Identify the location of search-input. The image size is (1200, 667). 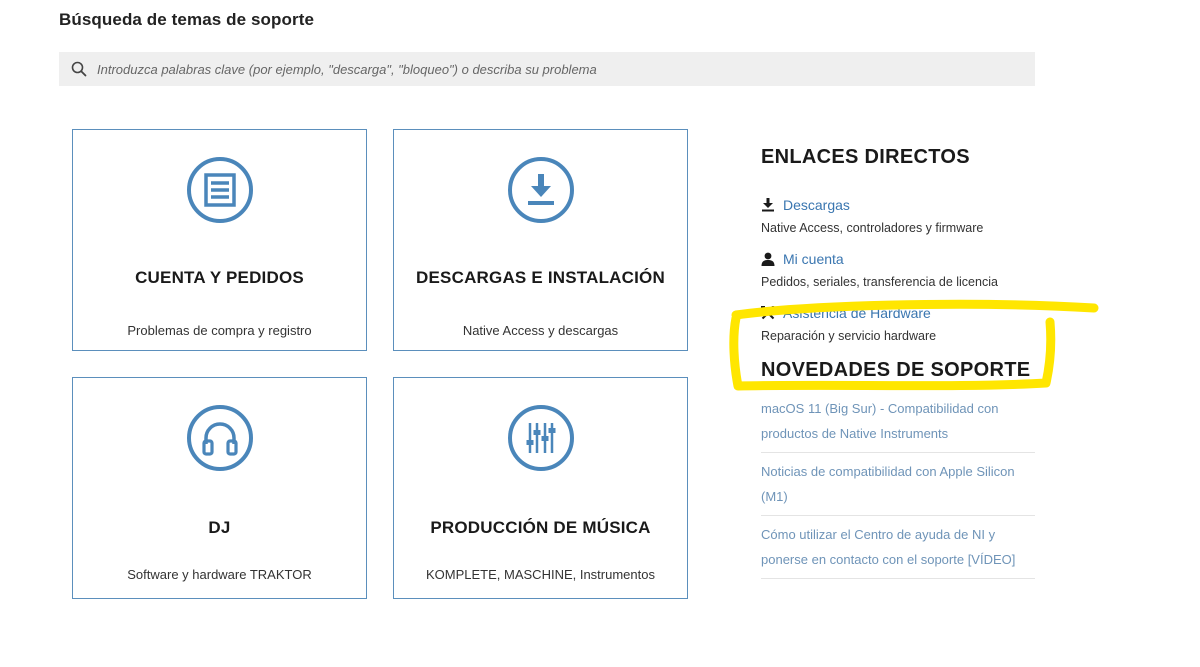
(547, 69).